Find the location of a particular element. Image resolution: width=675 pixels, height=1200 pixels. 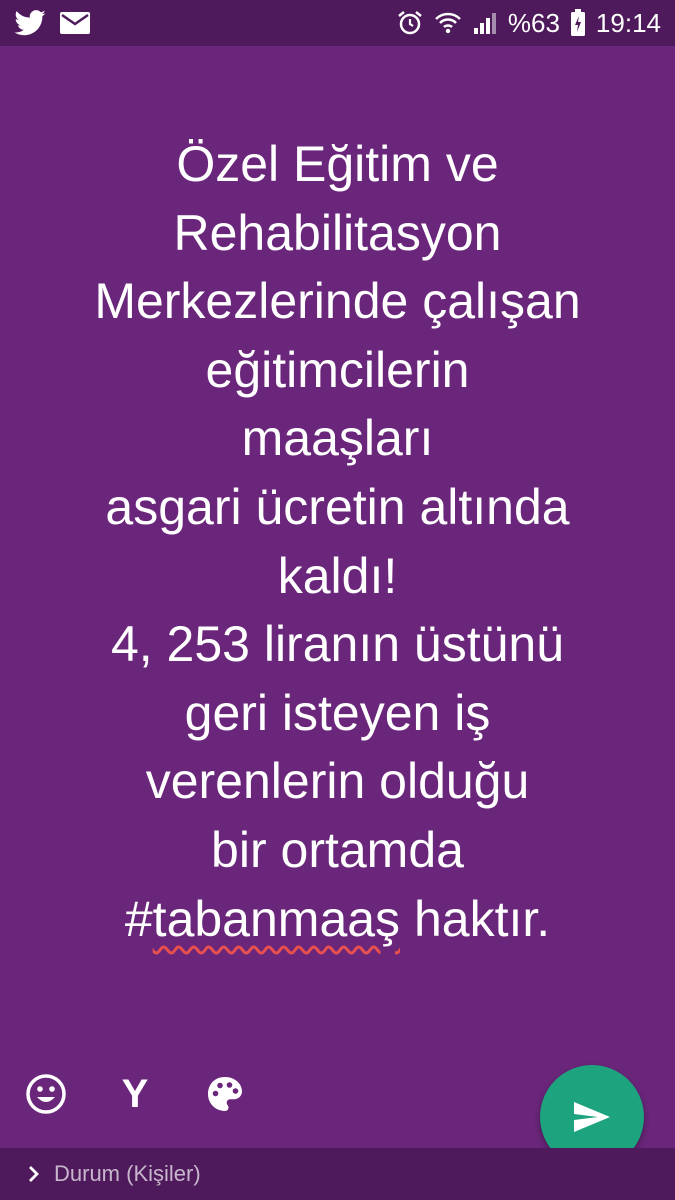

emoji-icon is located at coordinates (46, 1094).